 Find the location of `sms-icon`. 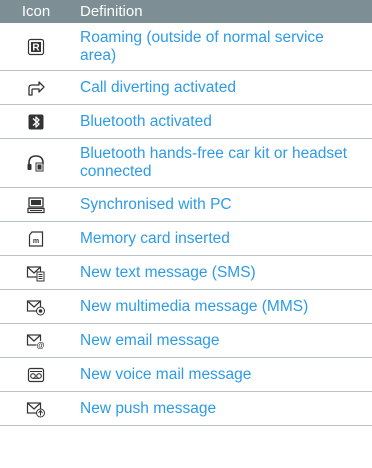

sms-icon is located at coordinates (35, 273).